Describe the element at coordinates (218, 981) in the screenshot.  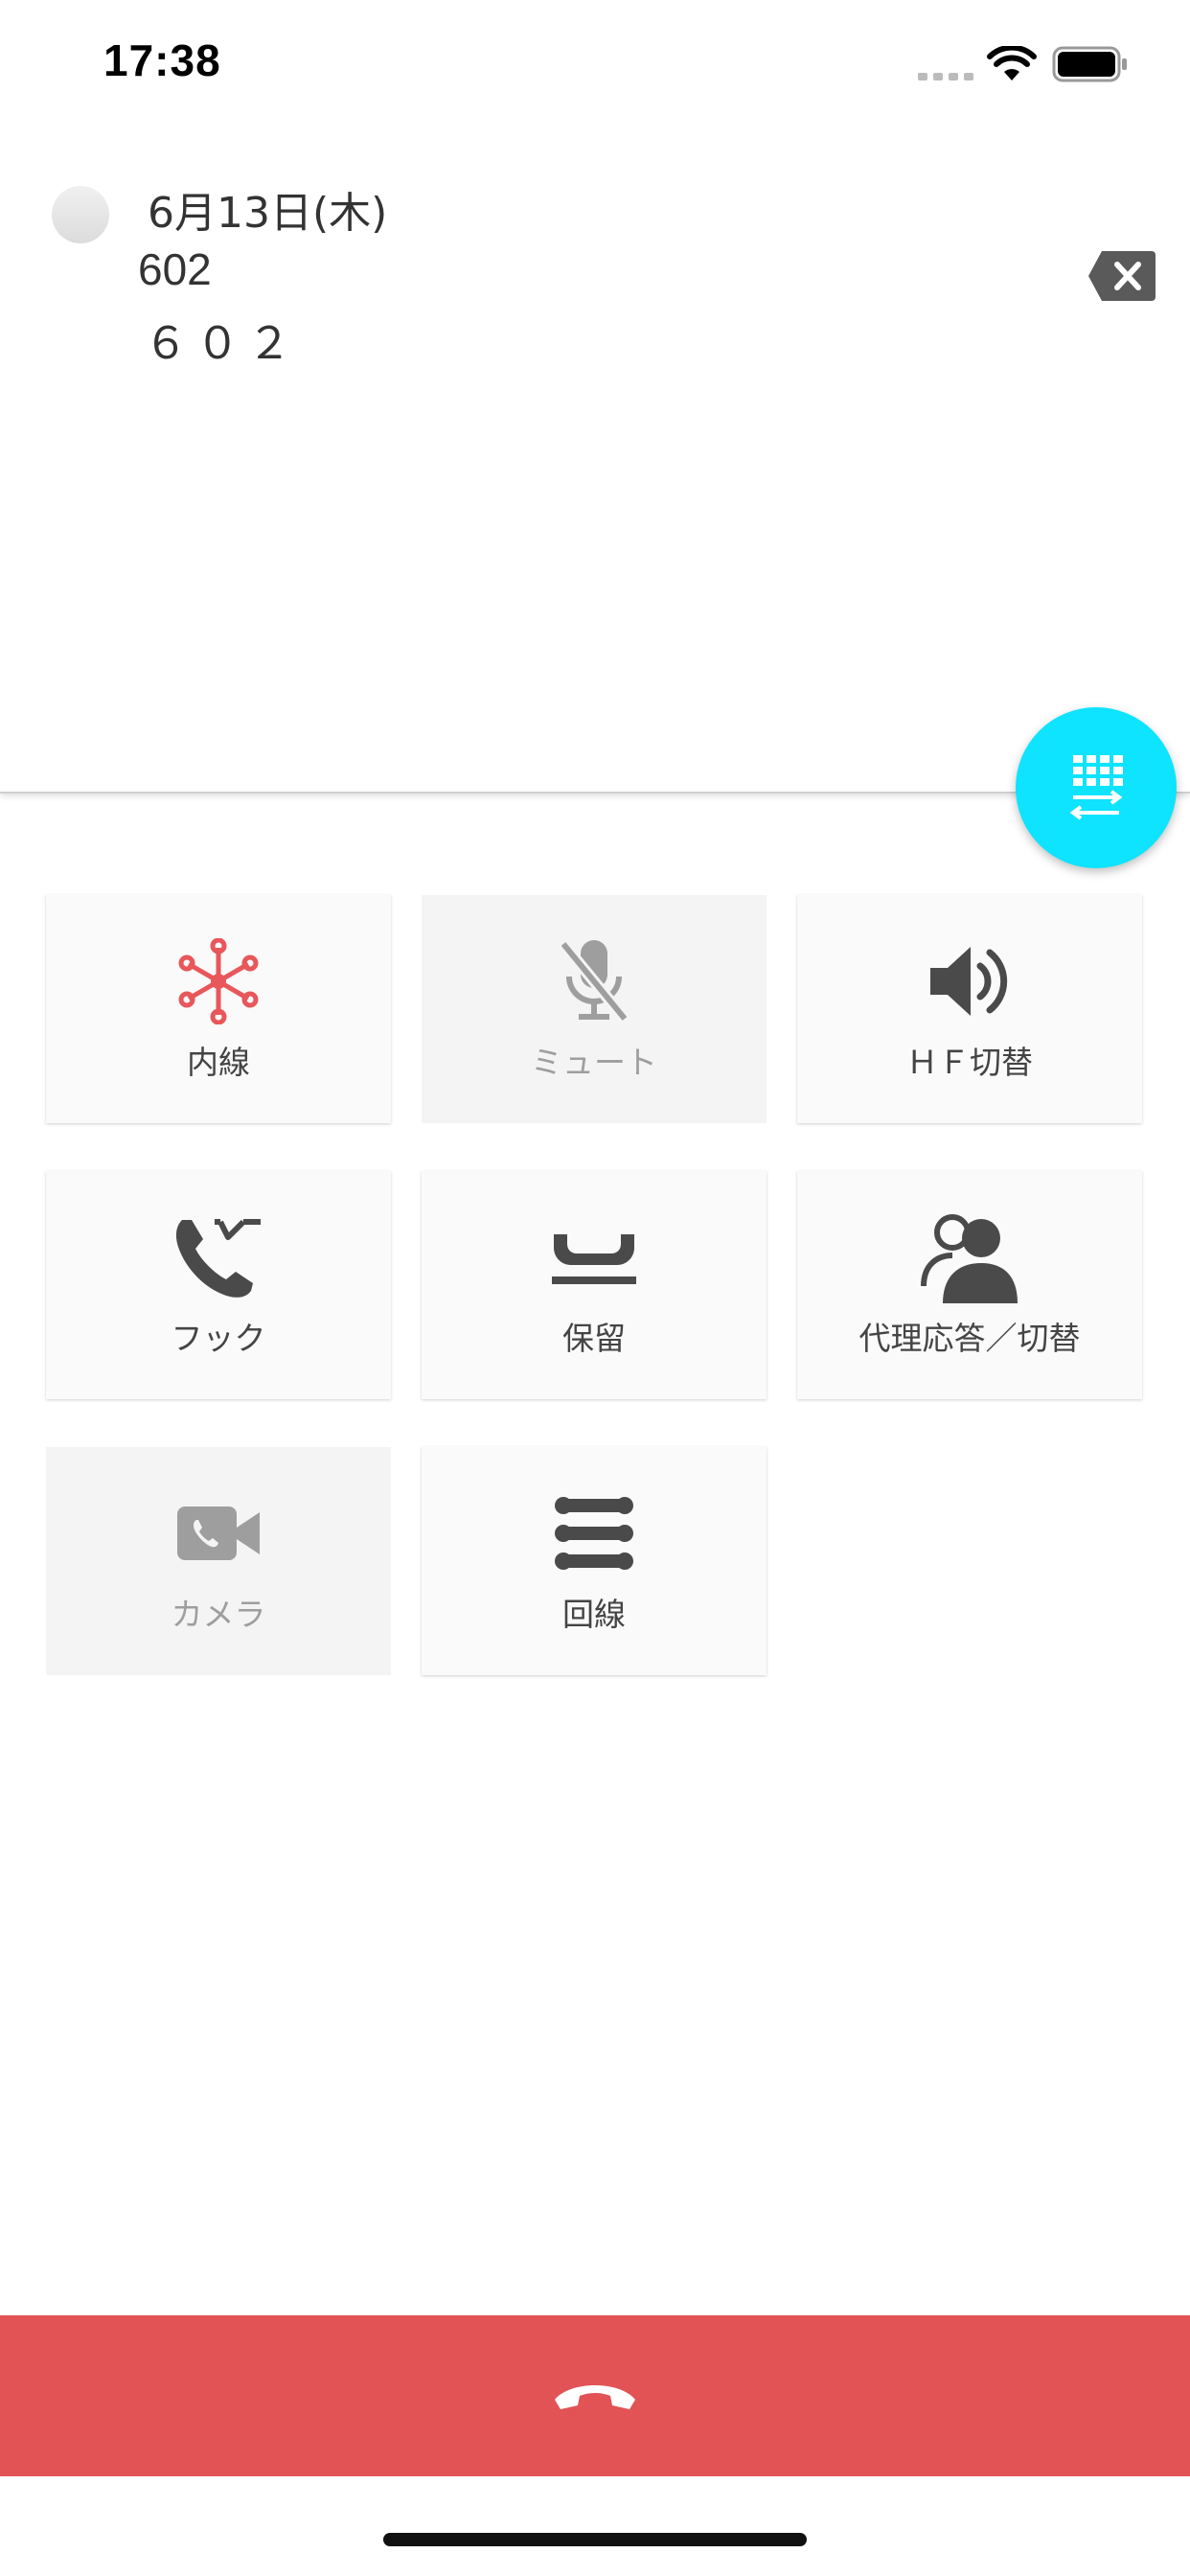
I see `extension-network-icon` at that location.